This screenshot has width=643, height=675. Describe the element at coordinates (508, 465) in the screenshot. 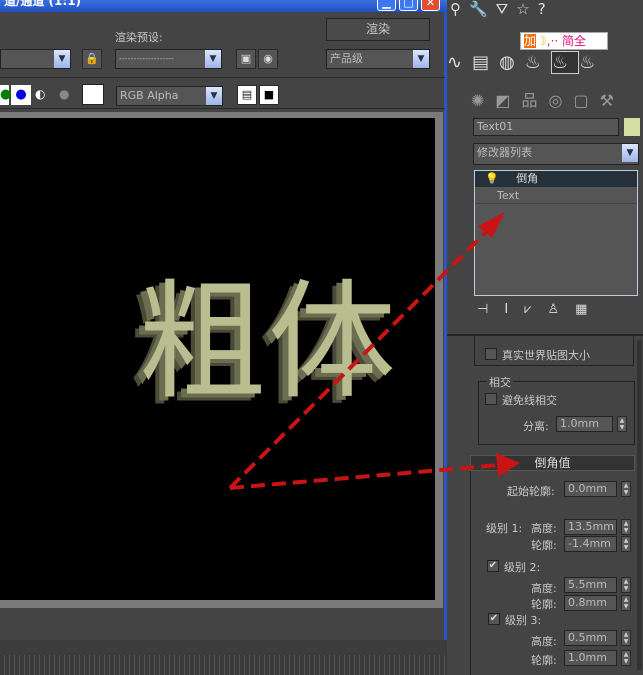

I see `arrow-head-icon` at that location.